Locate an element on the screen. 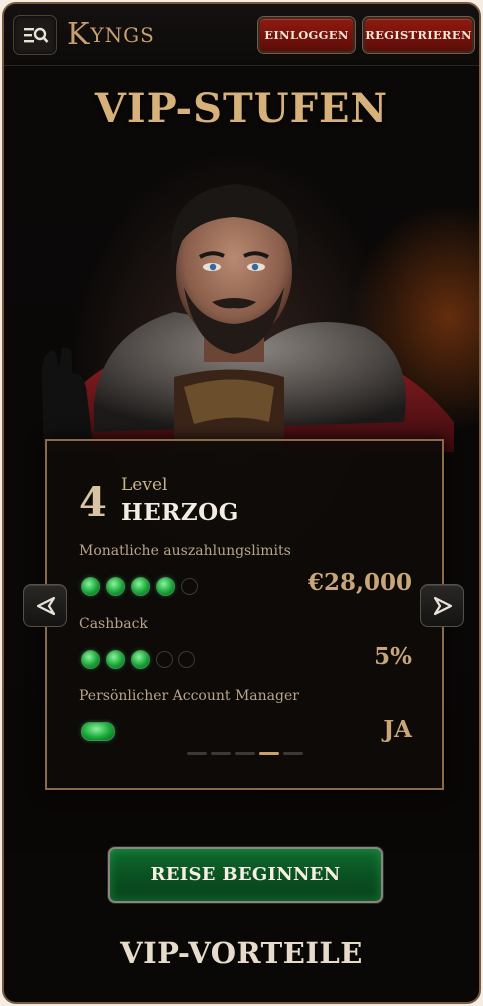 The width and height of the screenshot is (483, 1006). withdrawal-limit-value: €28,000 is located at coordinates (359, 582).